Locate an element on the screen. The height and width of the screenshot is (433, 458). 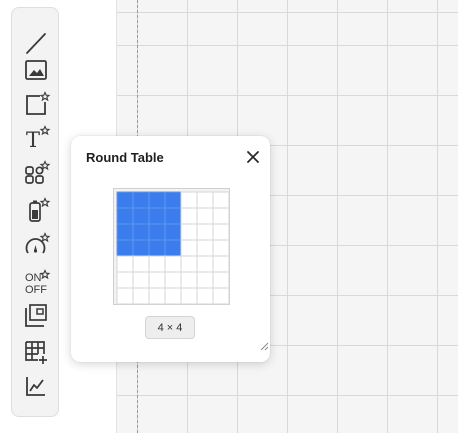
text-tool-button: T is located at coordinates (37, 138).